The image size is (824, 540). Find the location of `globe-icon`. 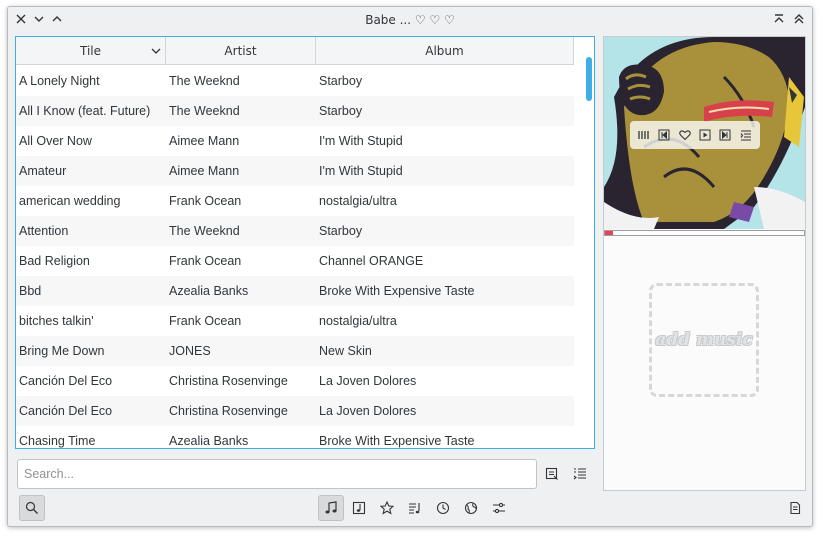

globe-icon is located at coordinates (471, 508).